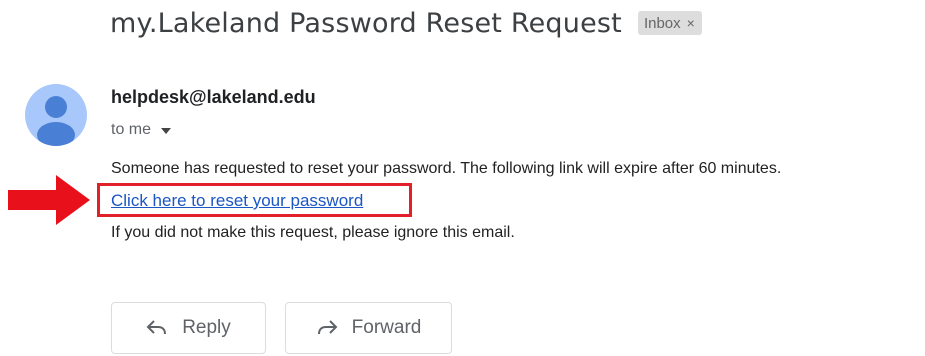 Image resolution: width=925 pixels, height=356 pixels. Describe the element at coordinates (213, 97) in the screenshot. I see `sender-email: helpdesk@lakeland.edu` at that location.